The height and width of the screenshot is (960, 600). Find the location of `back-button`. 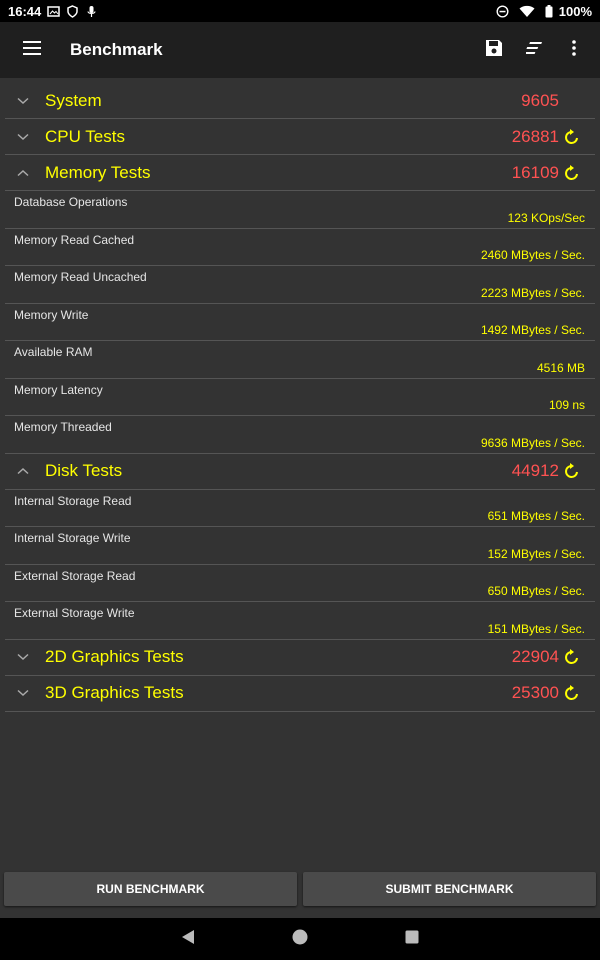

back-button is located at coordinates (188, 939).